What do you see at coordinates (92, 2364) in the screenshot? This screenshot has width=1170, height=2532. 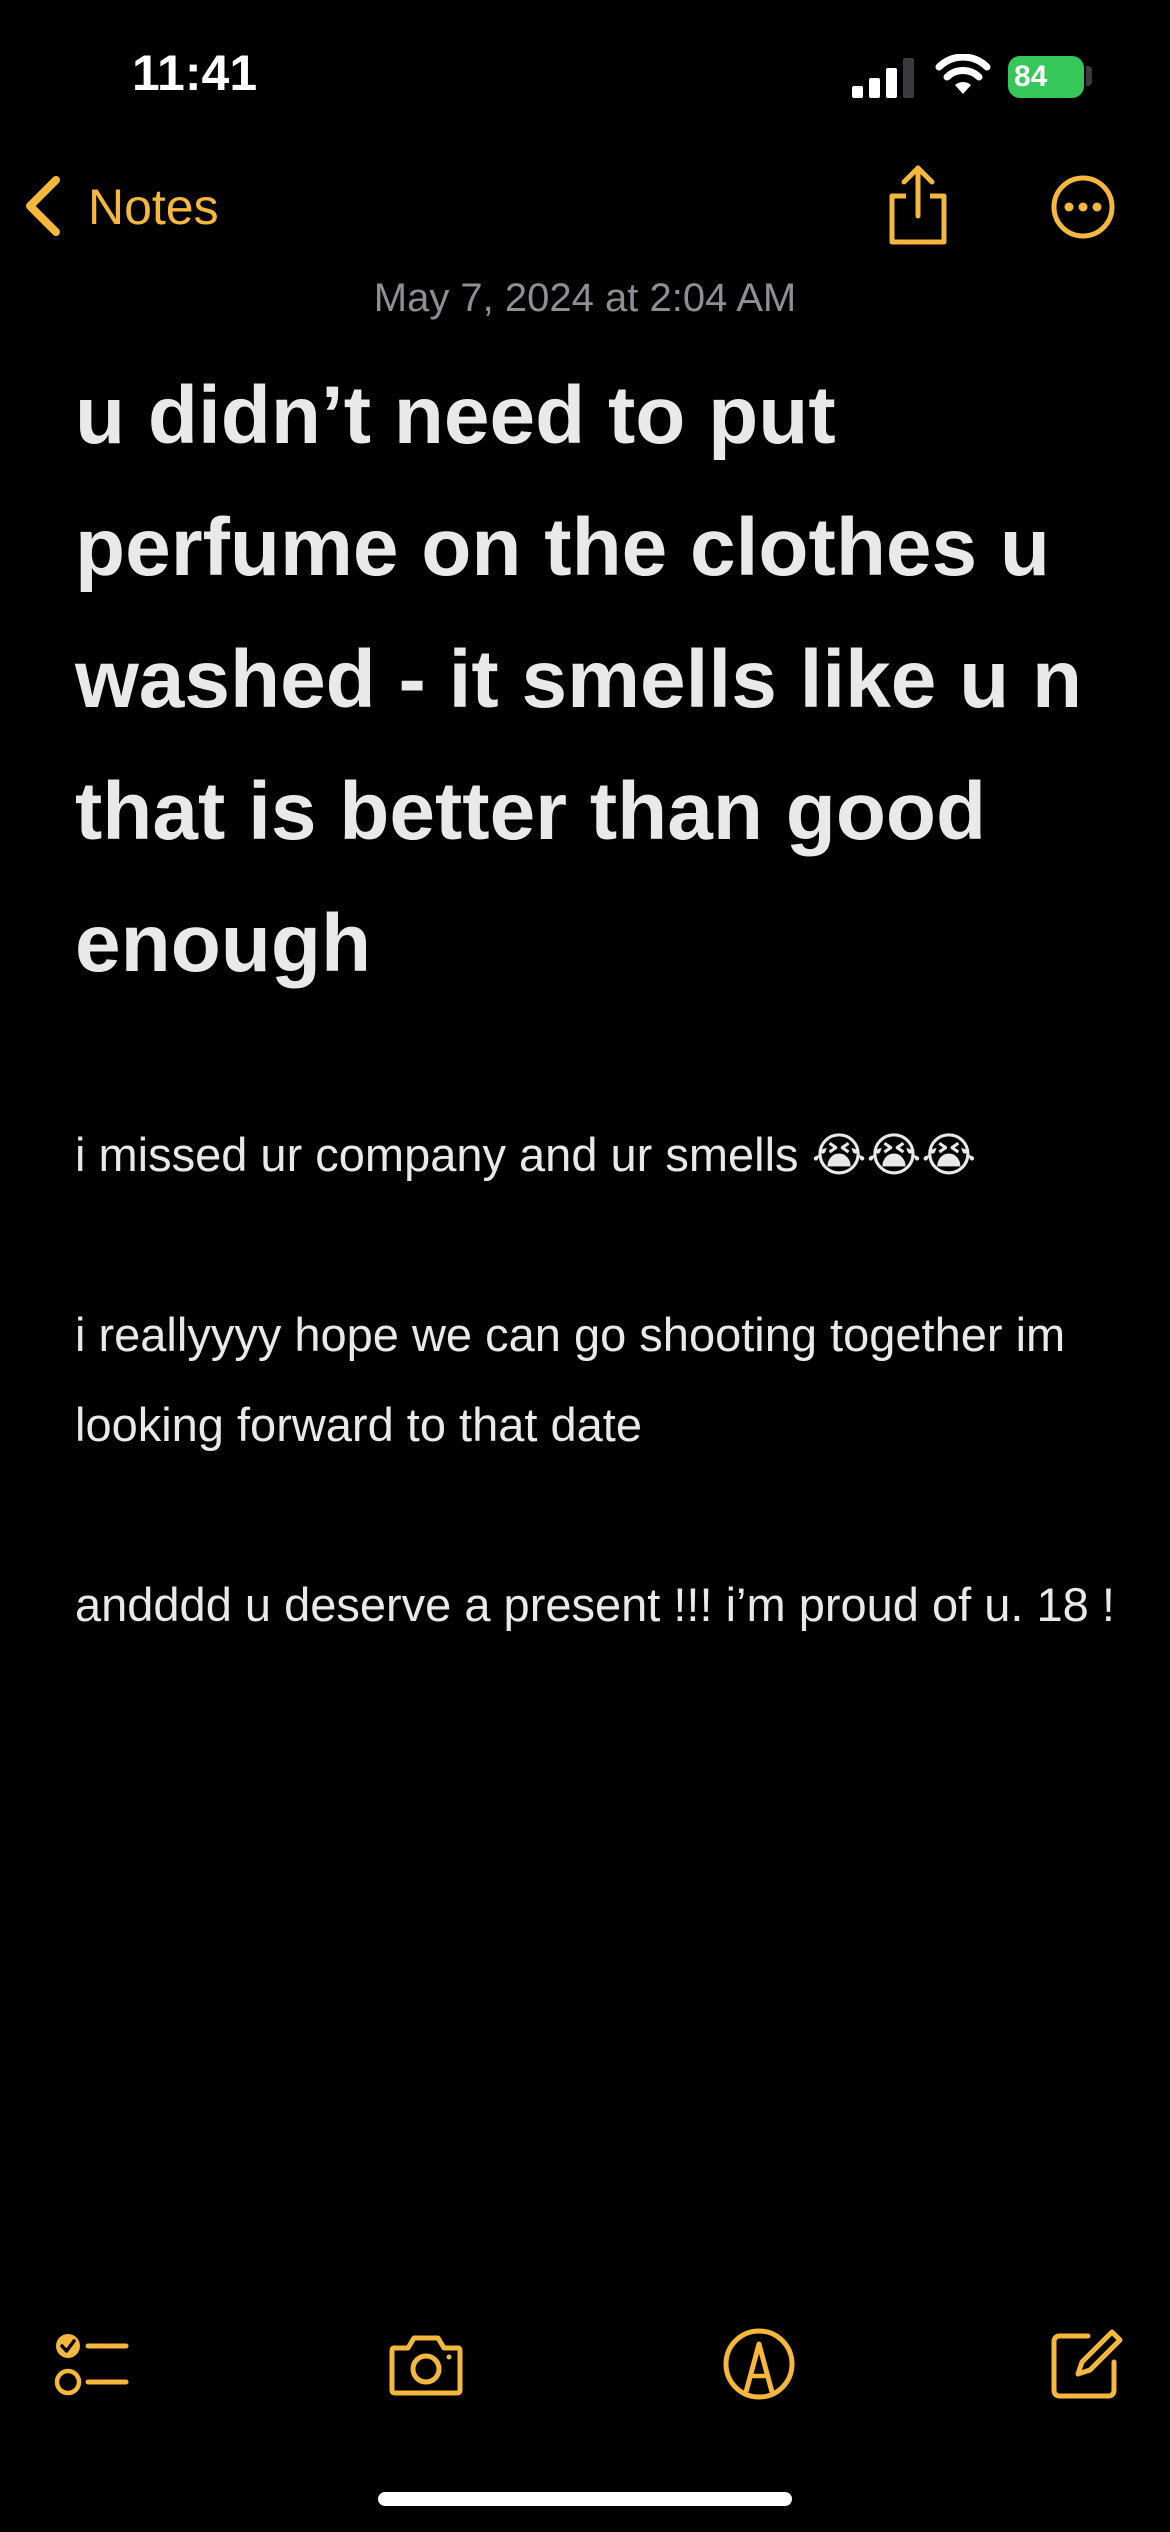 I see `checklist-icon` at bounding box center [92, 2364].